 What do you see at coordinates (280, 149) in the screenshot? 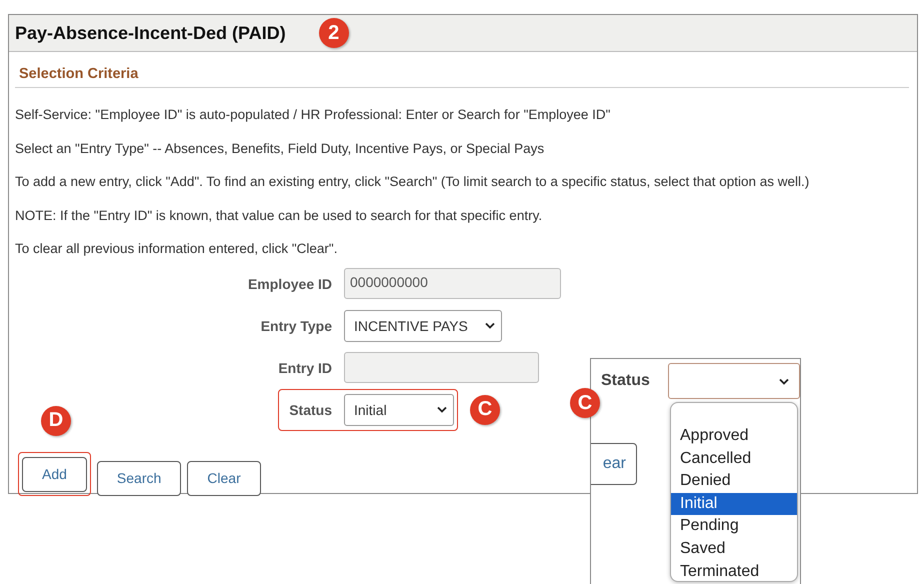
I see `instruction-text: Select an "Entry Type" -- Absences, Benefits, Field Duty, Incentive Pays, or Special Pays` at bounding box center [280, 149].